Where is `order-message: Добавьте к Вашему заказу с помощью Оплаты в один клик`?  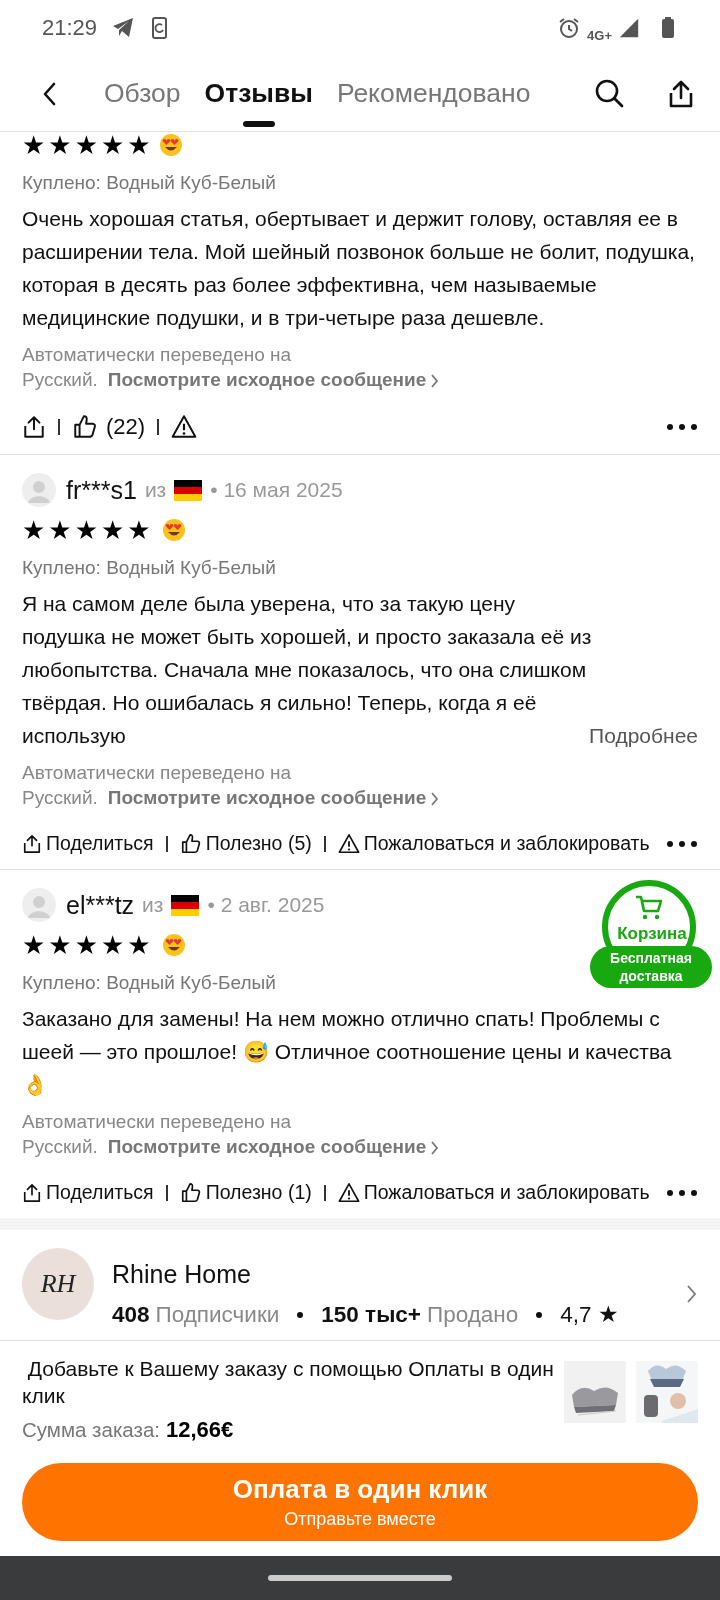 order-message: Добавьте к Вашему заказу с помощью Оплаты в один клик is located at coordinates (288, 1382).